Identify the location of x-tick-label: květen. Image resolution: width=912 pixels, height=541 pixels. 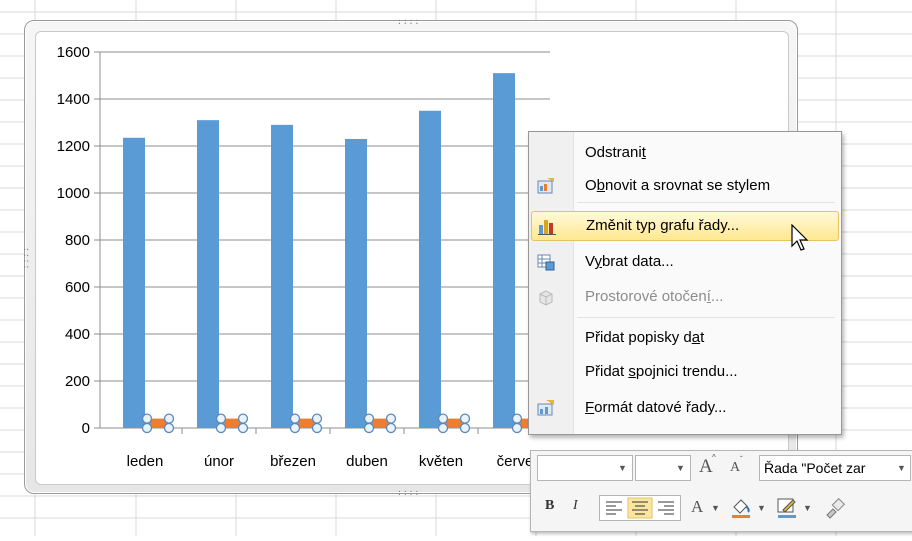
(441, 461).